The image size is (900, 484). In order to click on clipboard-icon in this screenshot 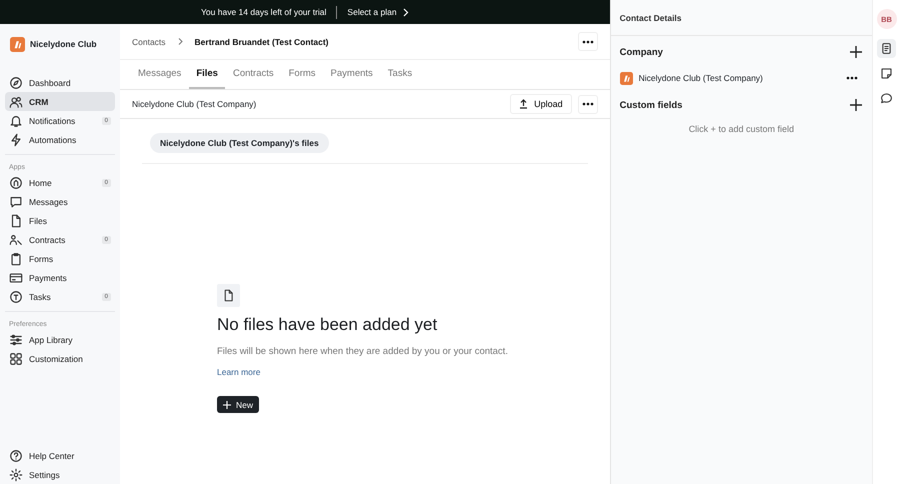, I will do `click(16, 259)`.